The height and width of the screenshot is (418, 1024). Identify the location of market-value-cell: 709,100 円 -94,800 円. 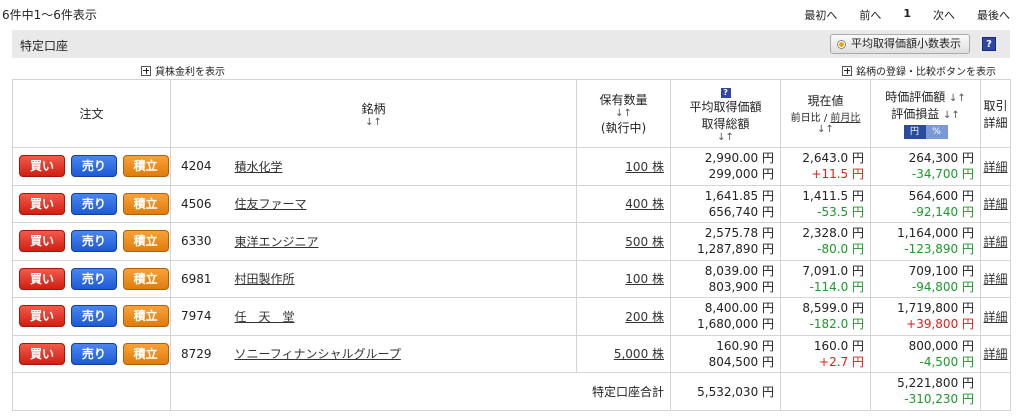
(926, 278).